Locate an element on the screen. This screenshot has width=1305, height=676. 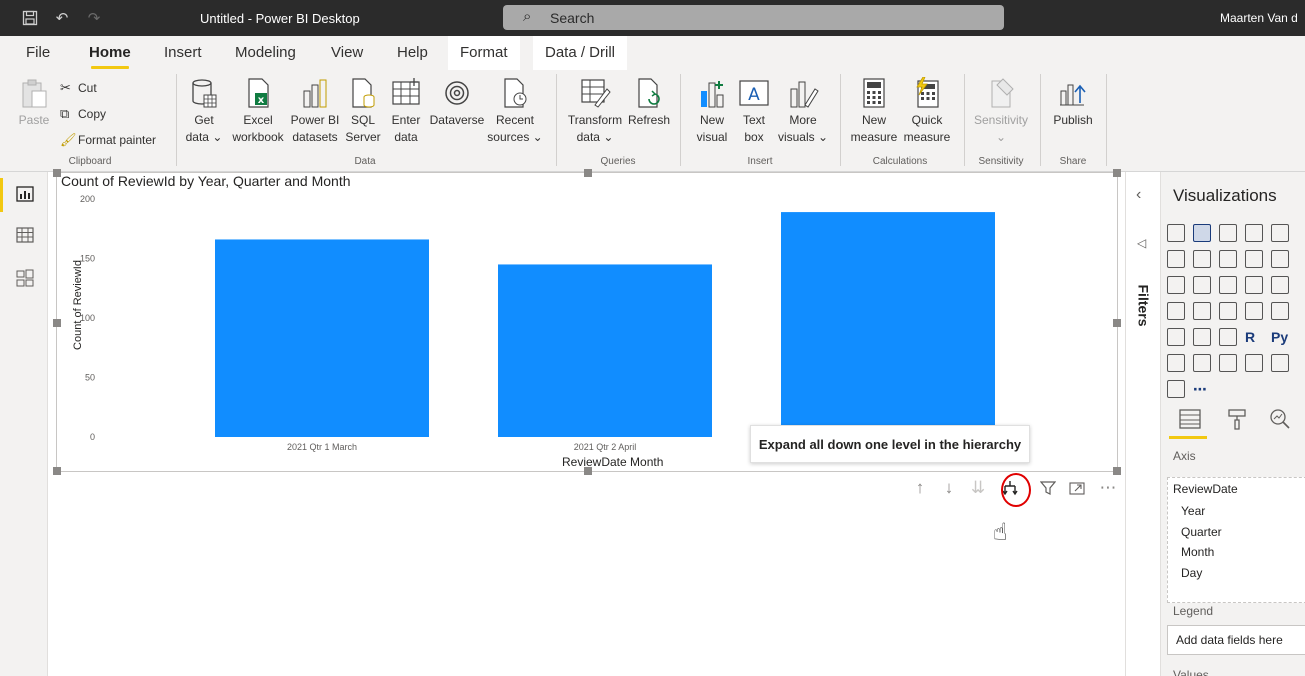
line-chart-icon is located at coordinates (1176, 259).